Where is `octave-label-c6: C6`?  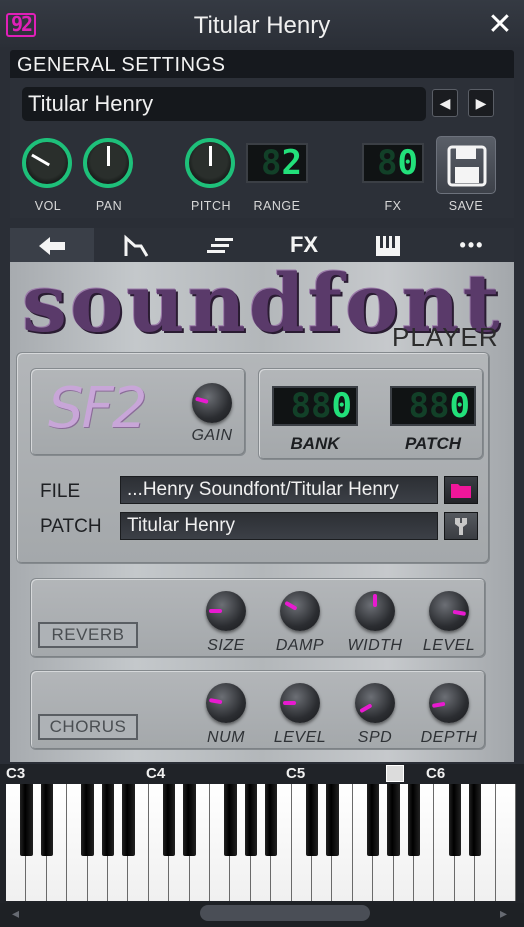 octave-label-c6: C6 is located at coordinates (436, 773).